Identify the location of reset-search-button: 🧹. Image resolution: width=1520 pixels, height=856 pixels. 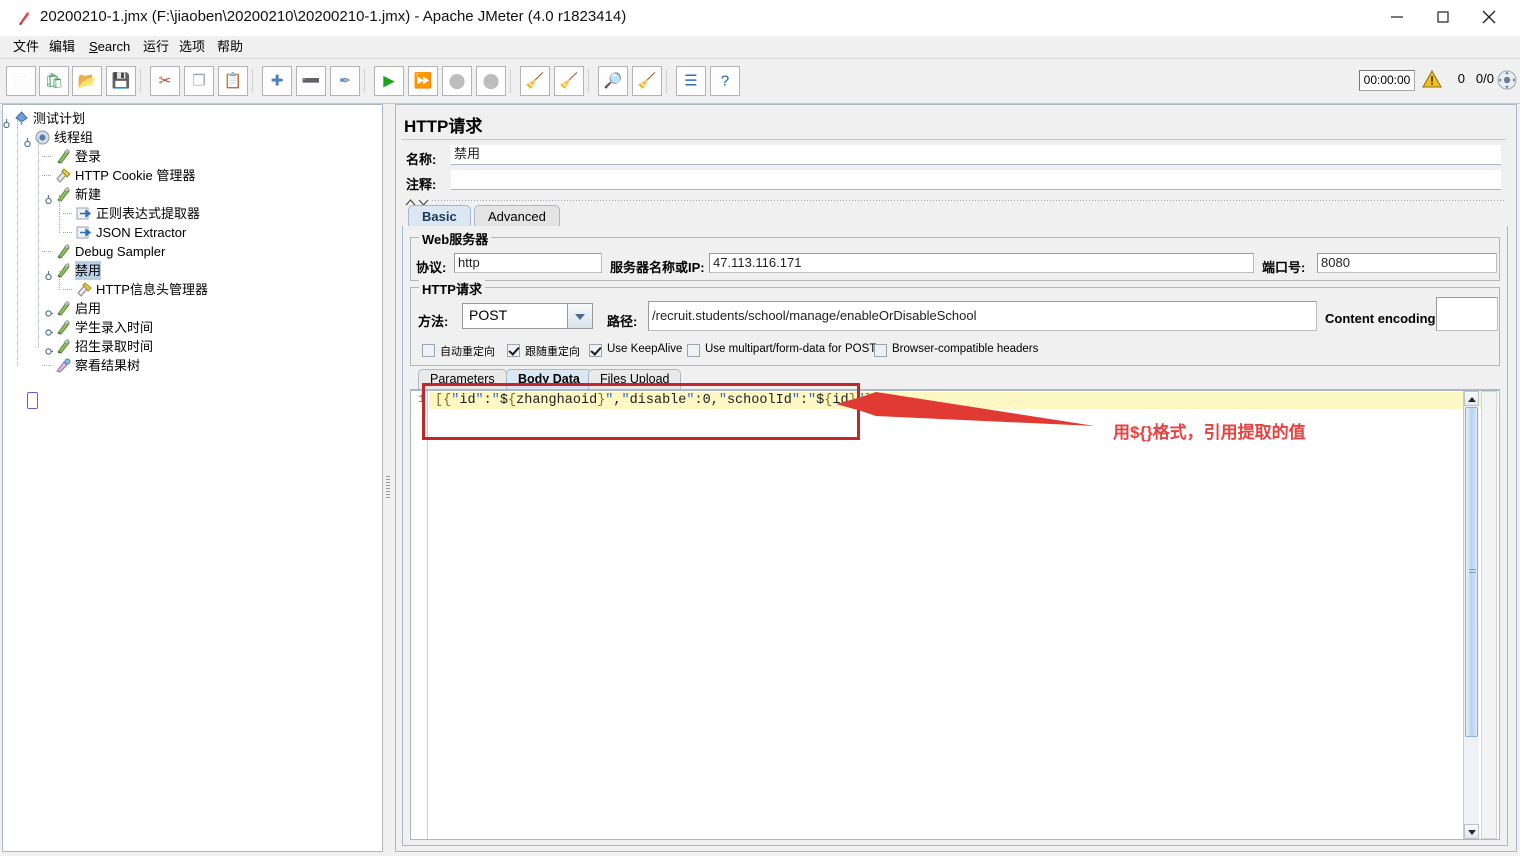
(647, 81).